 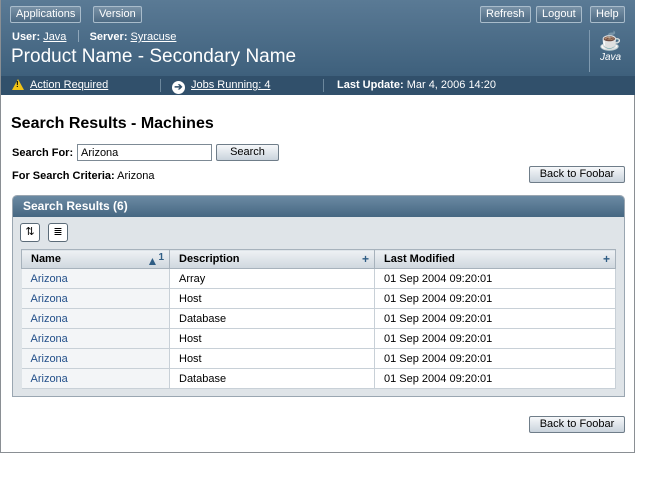 What do you see at coordinates (63, 176) in the screenshot?
I see `criteria-label: For Search Criteria:` at bounding box center [63, 176].